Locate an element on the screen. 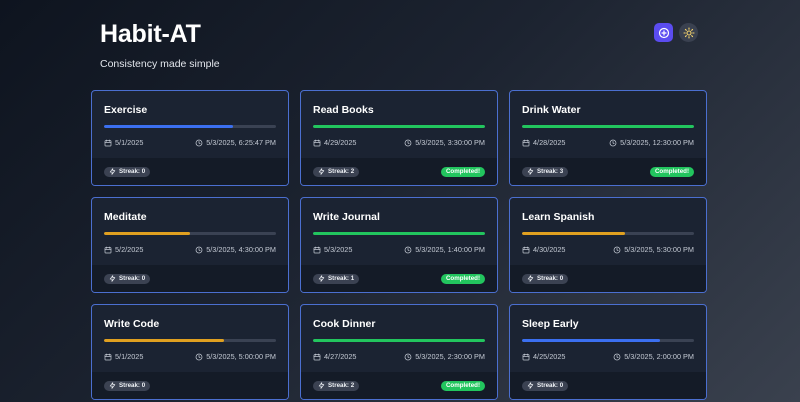 This screenshot has height=402, width=800. last-completed: 5/3/2025, 6:25:47 PM is located at coordinates (235, 142).